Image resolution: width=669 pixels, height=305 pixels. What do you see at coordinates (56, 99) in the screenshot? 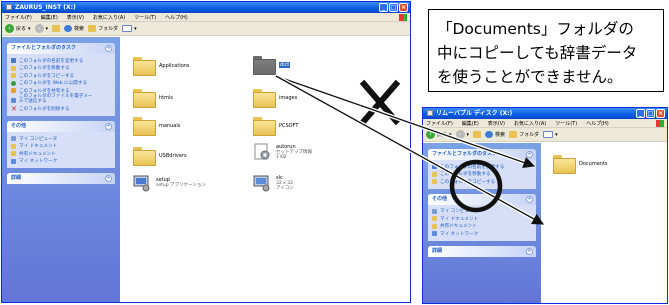
I see `task-label: このフォルダのファイルを電子メールで送信する` at bounding box center [56, 99].